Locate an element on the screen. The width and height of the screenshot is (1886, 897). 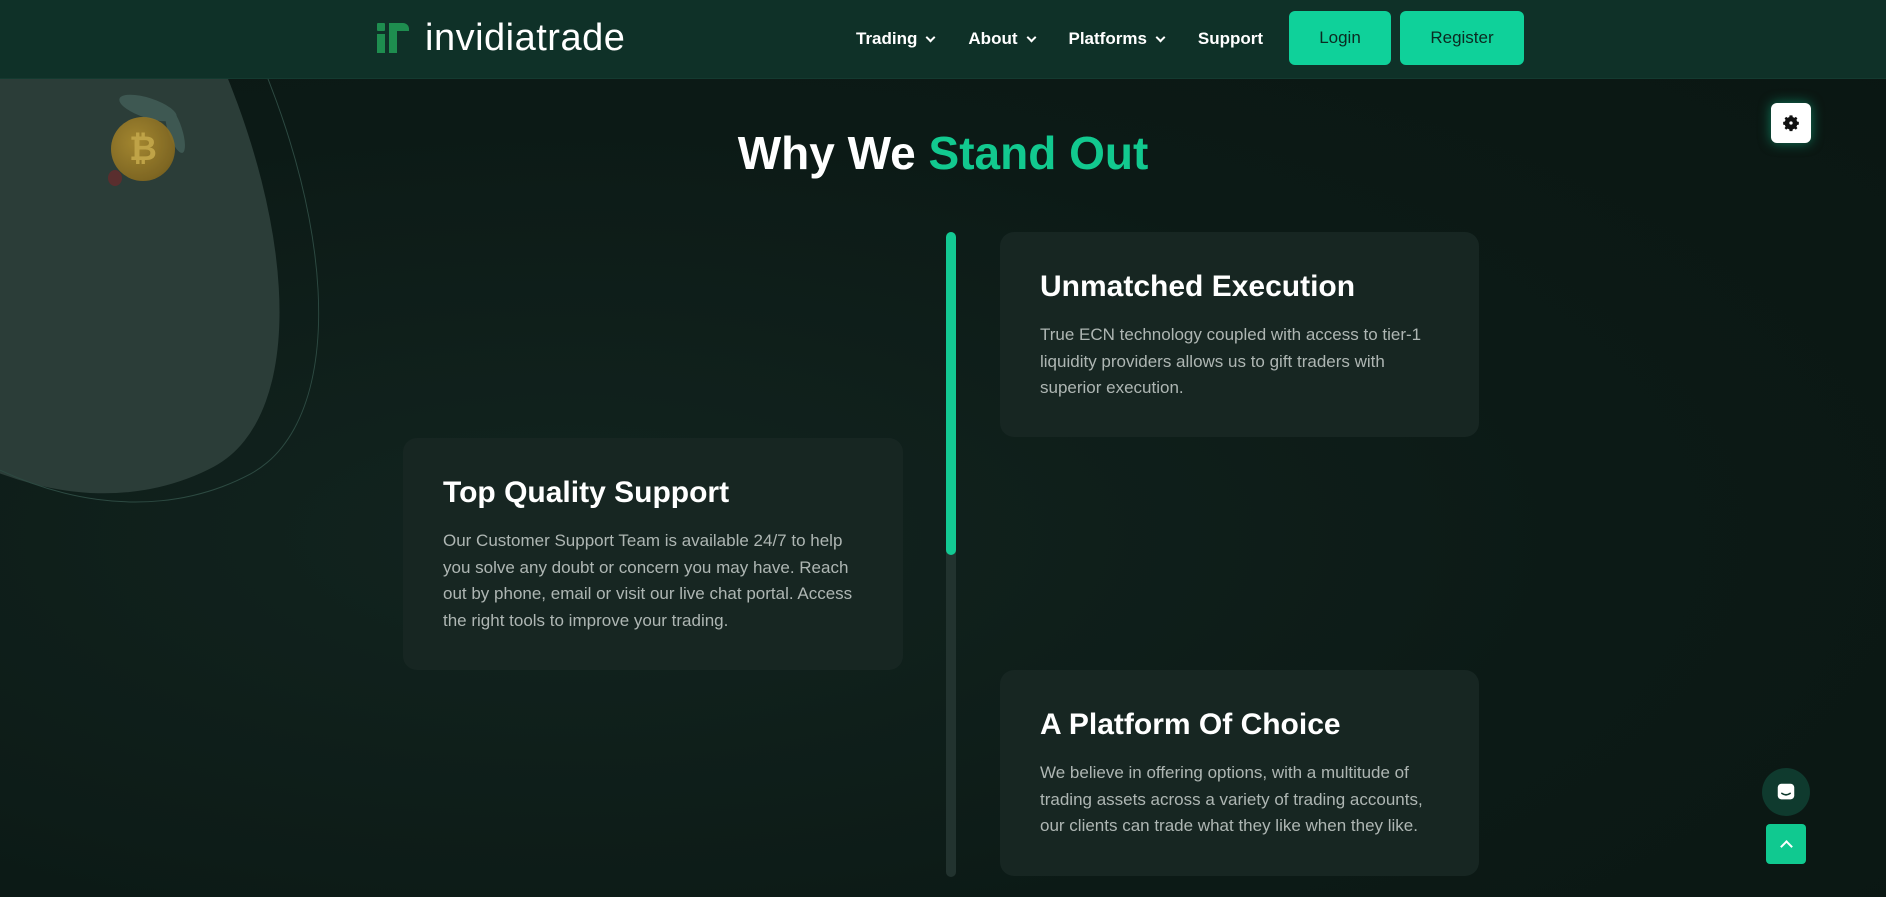
section-title-accent: Stand Out is located at coordinates (1038, 153).